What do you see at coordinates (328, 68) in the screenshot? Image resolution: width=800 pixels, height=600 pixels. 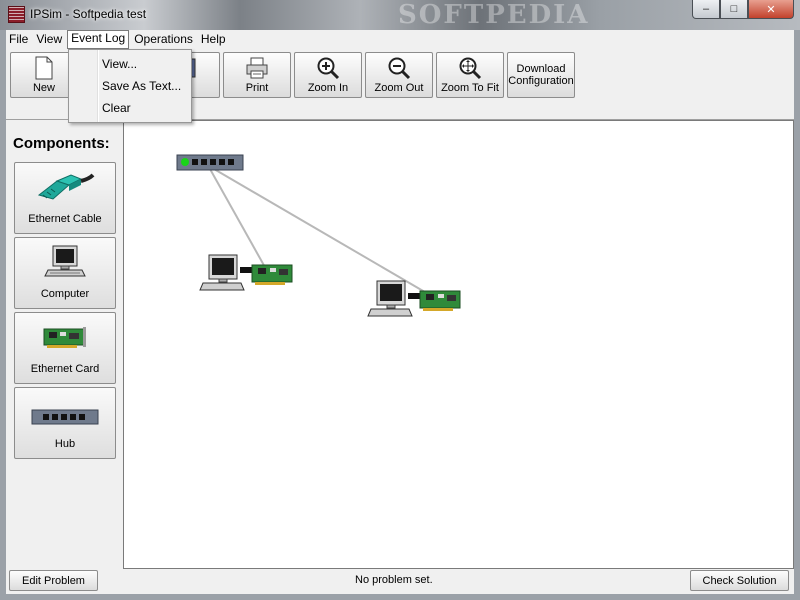 I see `zoom-in-icon` at bounding box center [328, 68].